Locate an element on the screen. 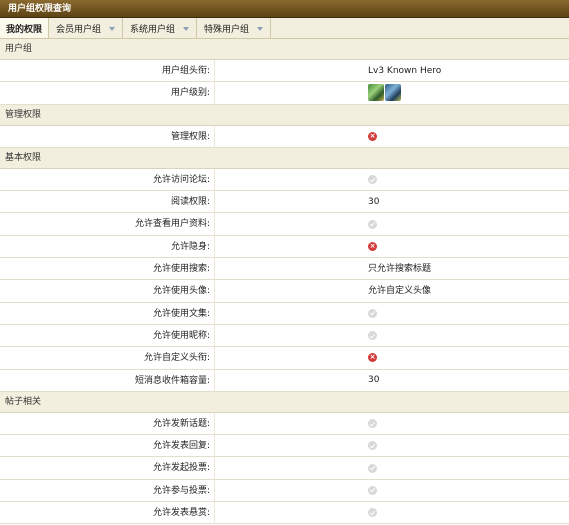 The image size is (569, 525). row-label: 允许使用搜索: is located at coordinates (107, 269).